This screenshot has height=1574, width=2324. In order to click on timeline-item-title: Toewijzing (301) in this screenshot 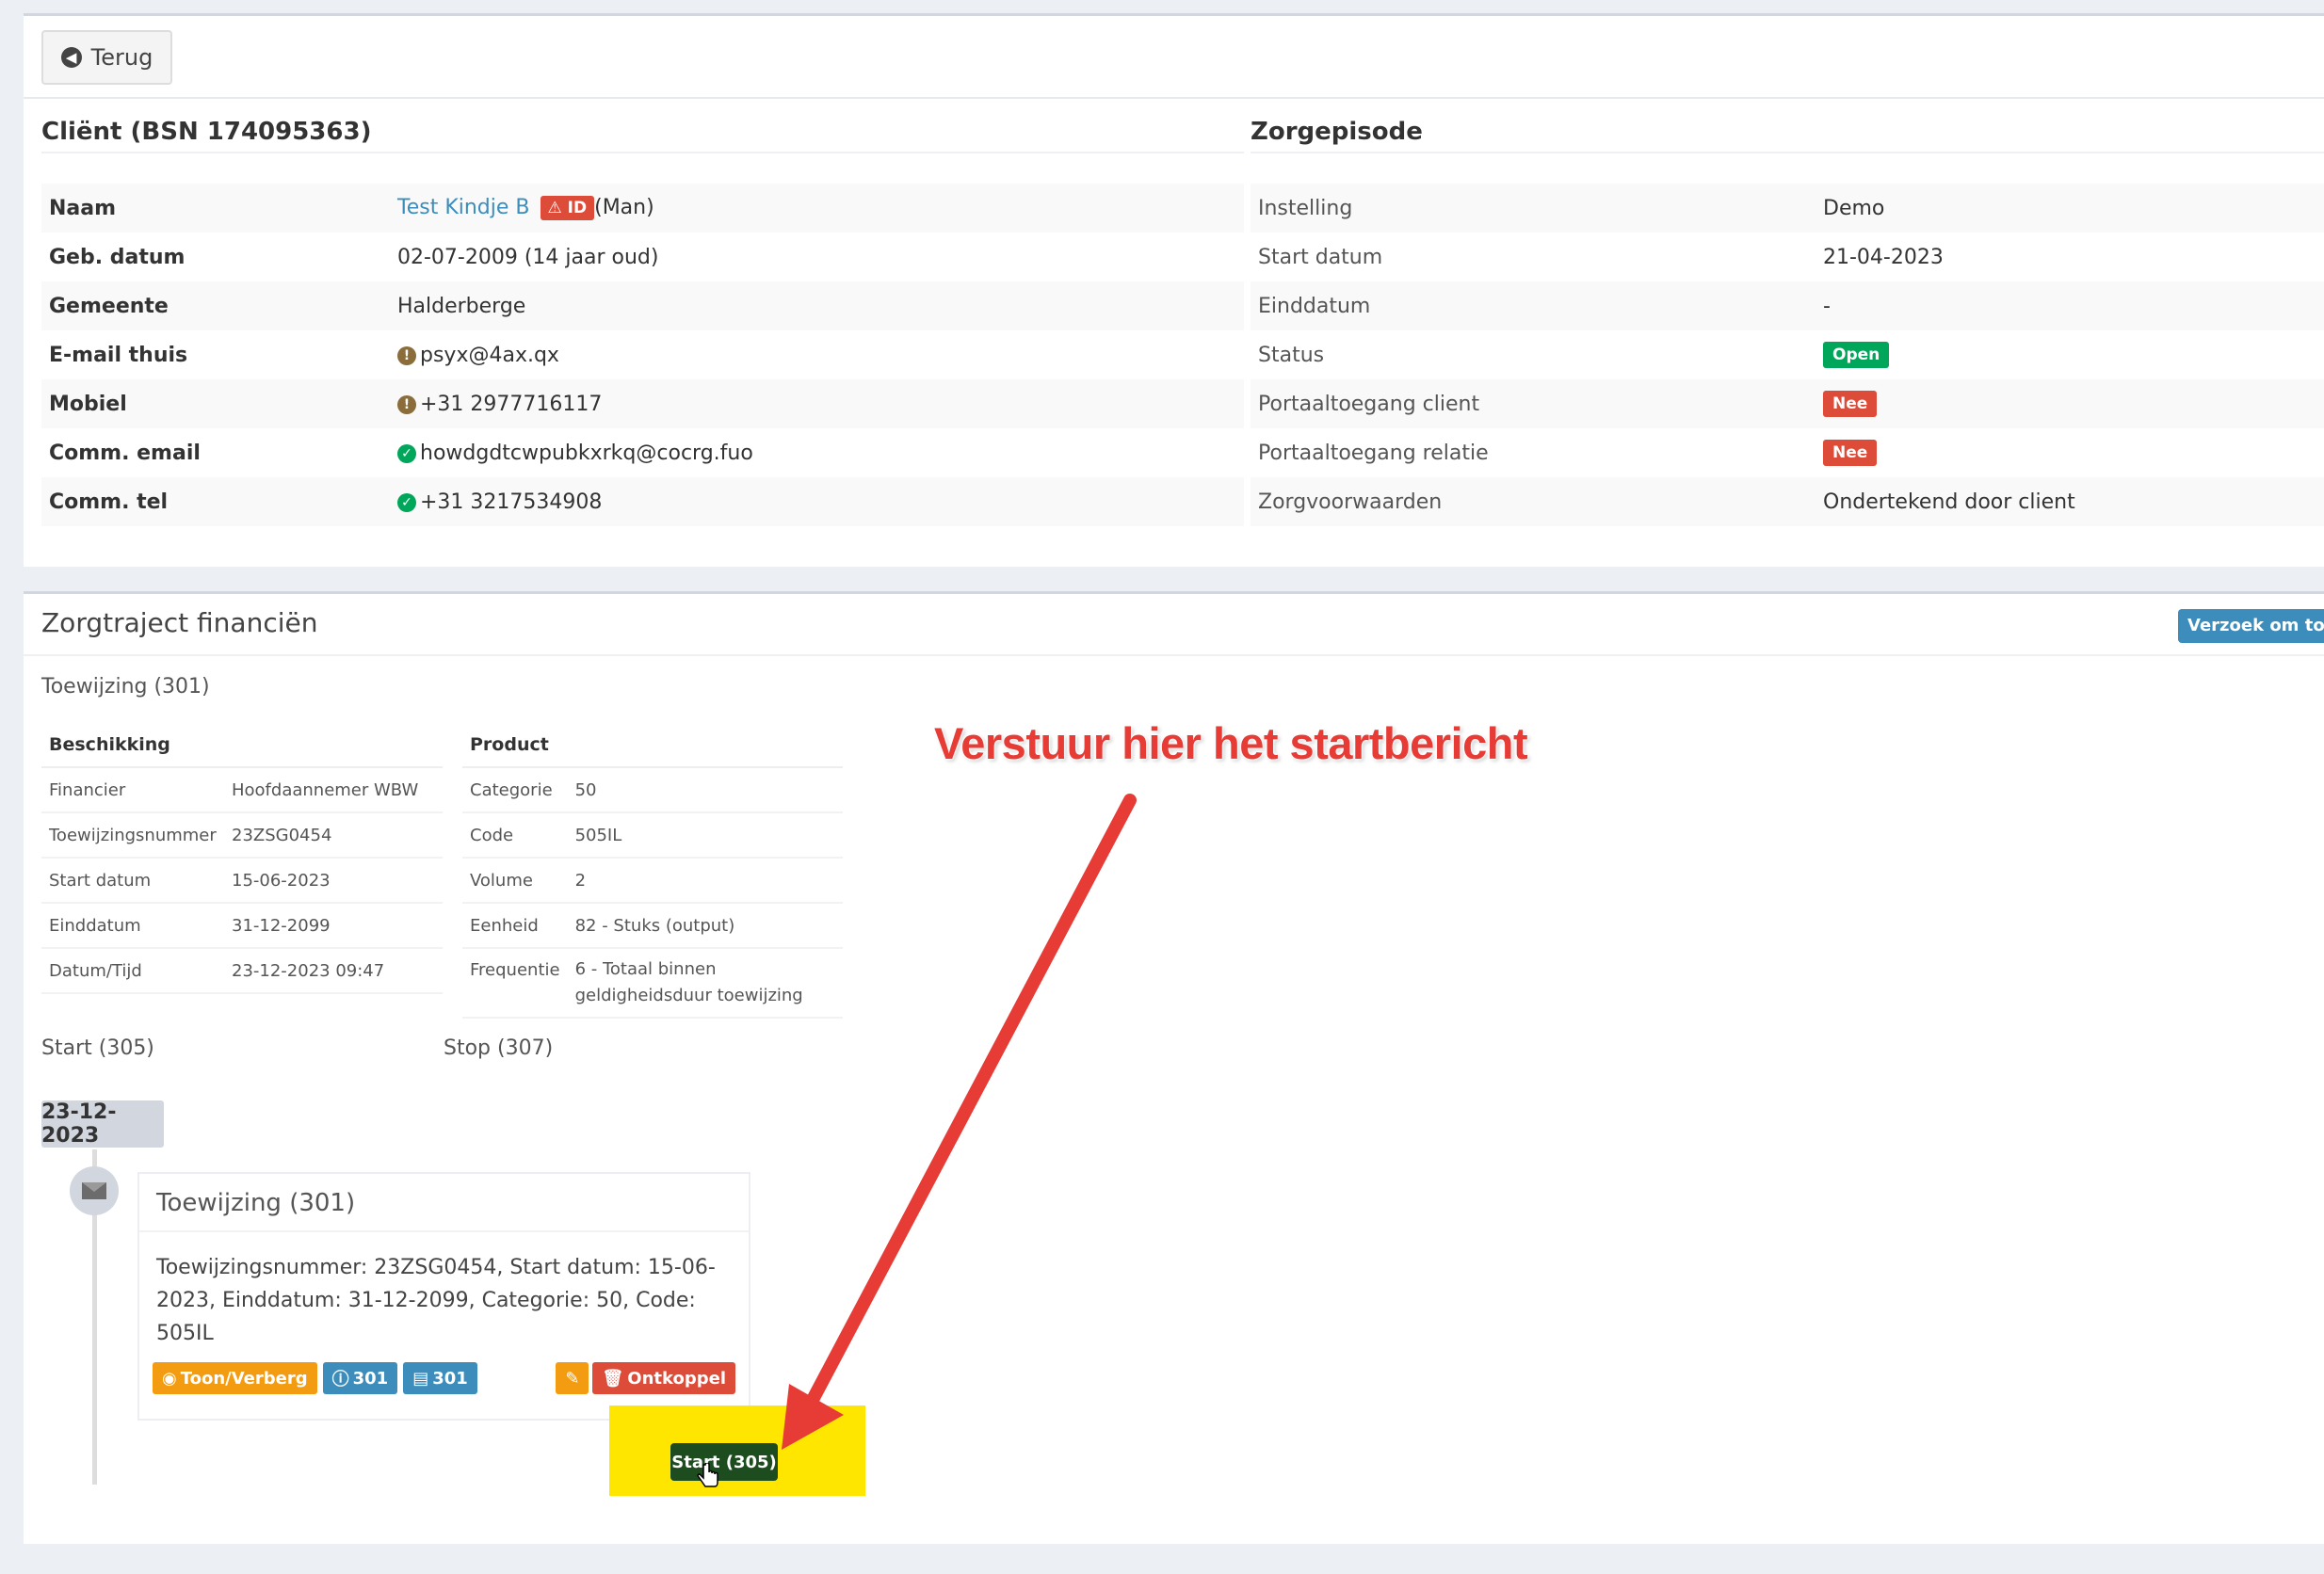, I will do `click(444, 1203)`.